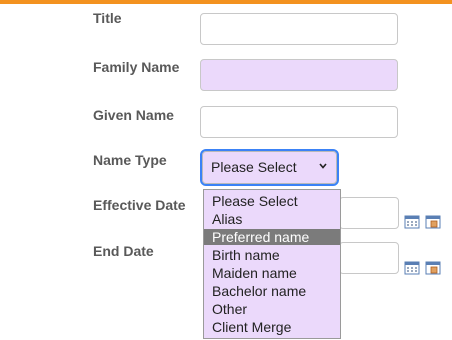 The image size is (452, 340). What do you see at coordinates (369, 258) in the screenshot?
I see `end-date-input` at bounding box center [369, 258].